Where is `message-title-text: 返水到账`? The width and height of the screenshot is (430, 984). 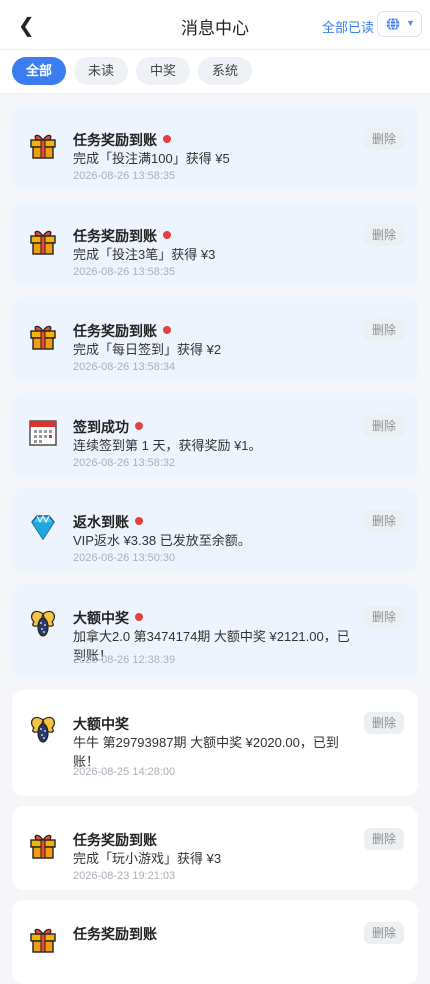
message-title-text: 返水到账 is located at coordinates (101, 522).